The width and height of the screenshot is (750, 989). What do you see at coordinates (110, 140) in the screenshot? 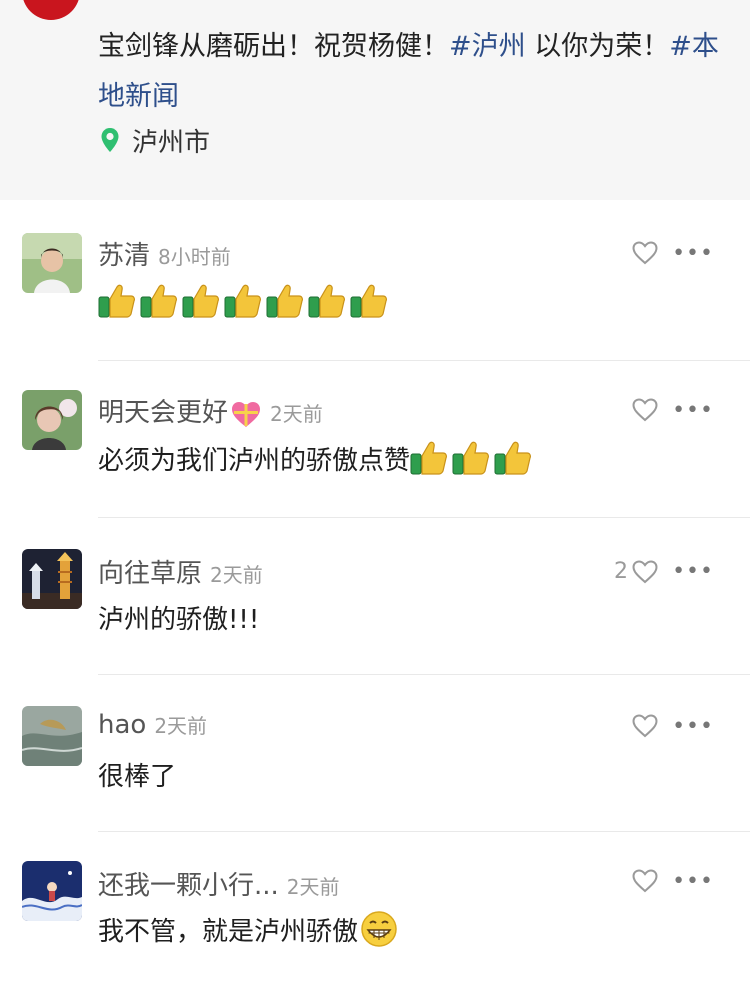
I see `location-pin-icon` at bounding box center [110, 140].